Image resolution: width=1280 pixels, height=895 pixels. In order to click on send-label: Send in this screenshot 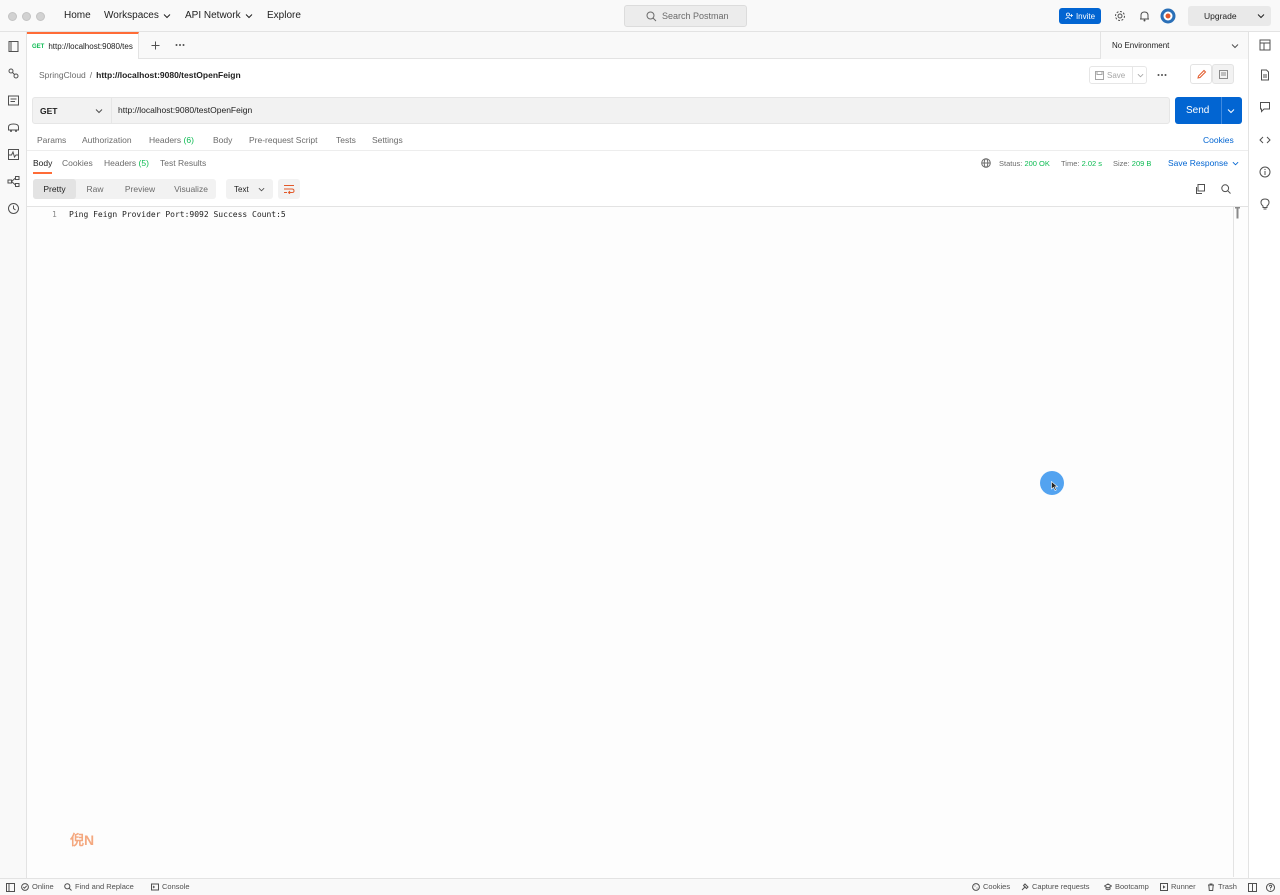, I will do `click(1198, 110)`.